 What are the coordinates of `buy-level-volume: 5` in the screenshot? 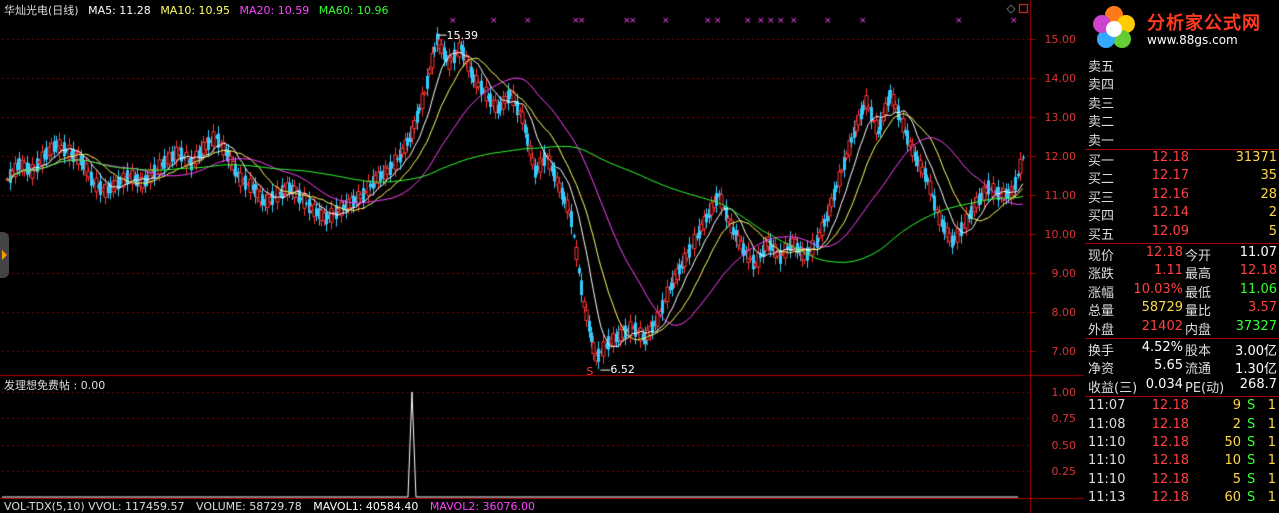 It's located at (1272, 231).